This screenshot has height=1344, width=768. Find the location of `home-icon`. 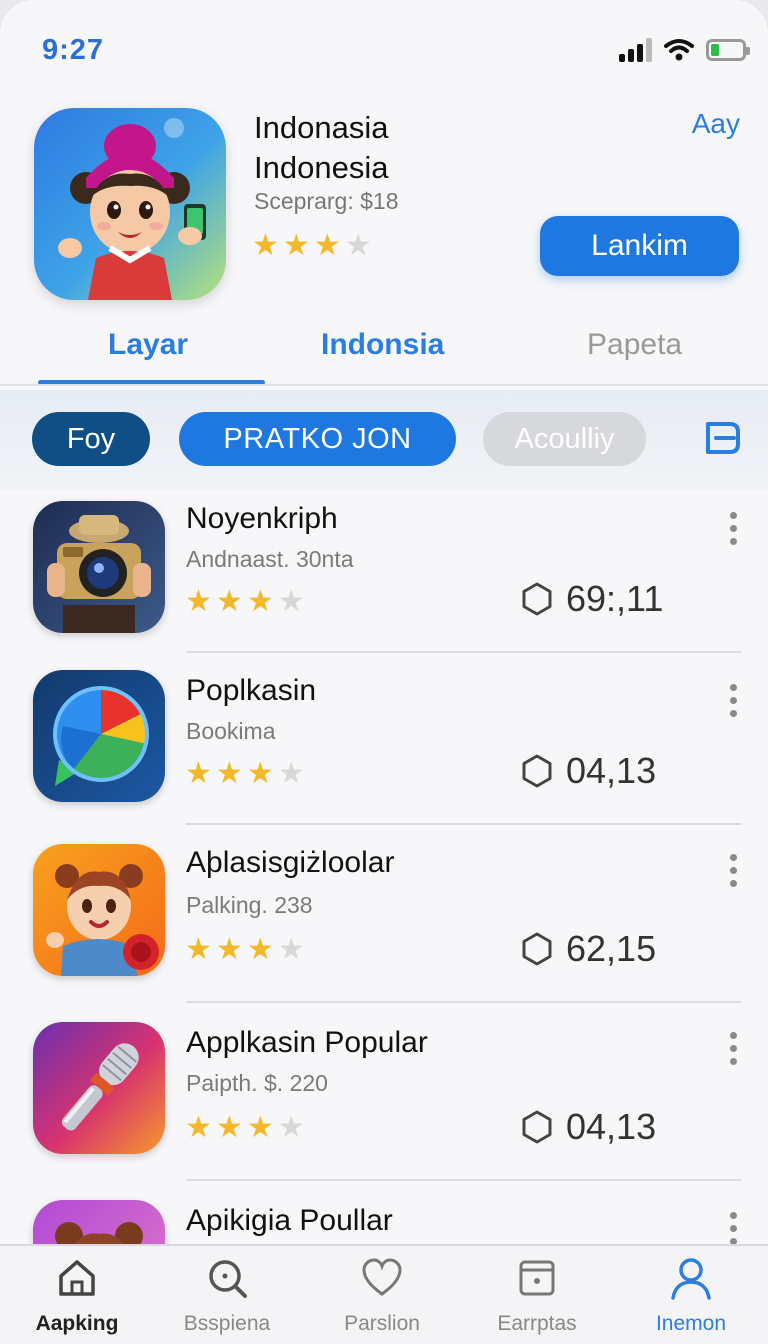

home-icon is located at coordinates (77, 1278).